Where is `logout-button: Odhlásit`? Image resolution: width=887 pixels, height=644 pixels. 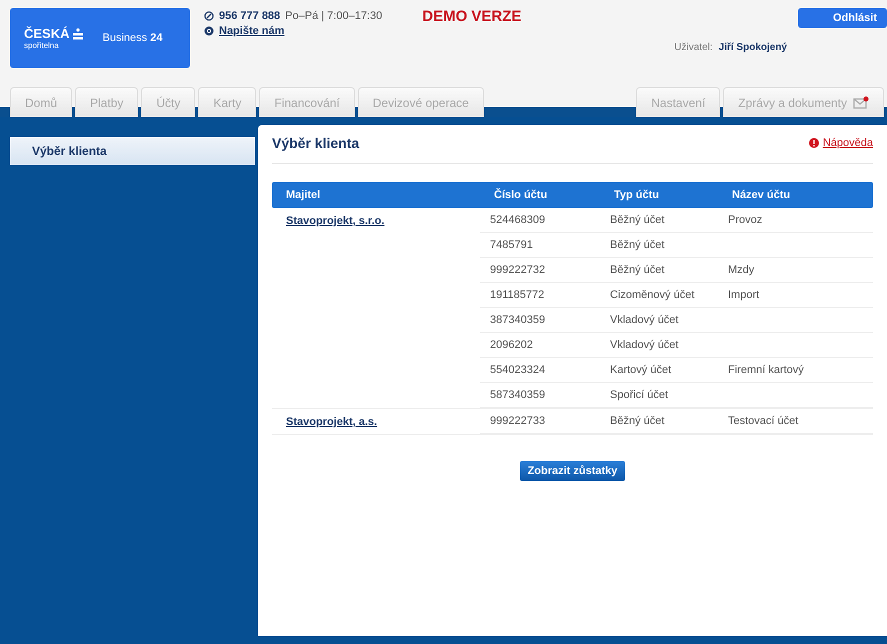 logout-button: Odhlásit is located at coordinates (842, 18).